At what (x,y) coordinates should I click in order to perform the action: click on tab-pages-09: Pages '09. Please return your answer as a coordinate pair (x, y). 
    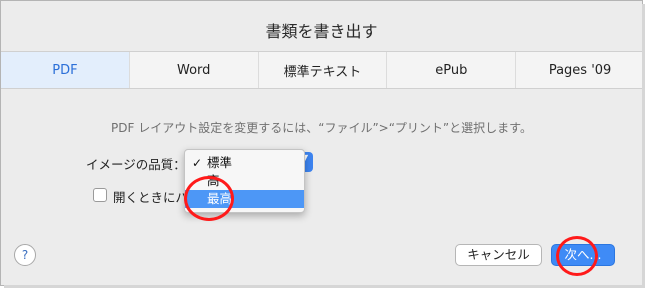
    Looking at the image, I should click on (578, 70).